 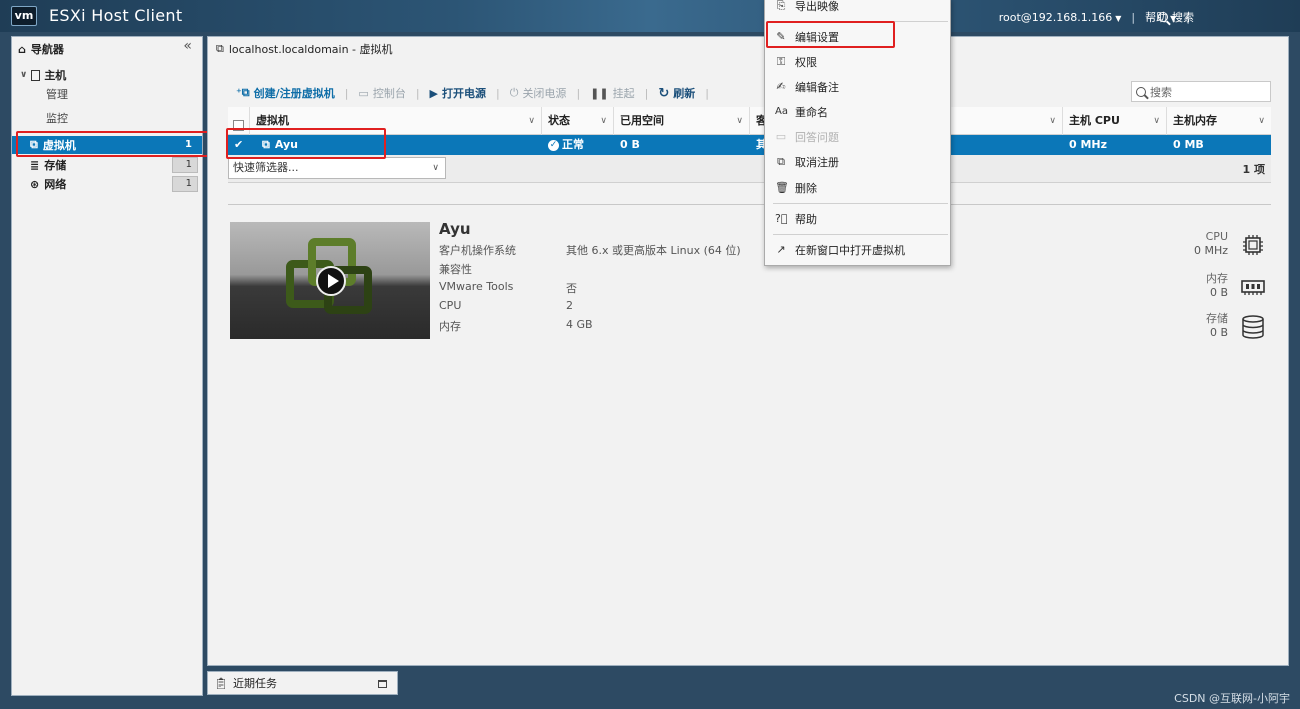 I want to click on home-icon: ⌂, so click(x=22, y=49).